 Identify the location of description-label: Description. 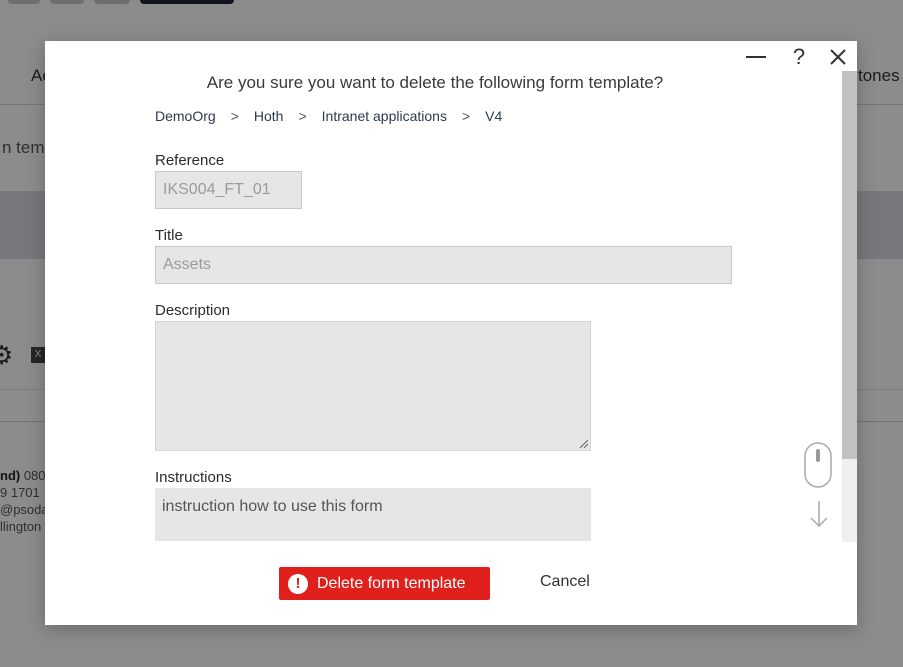
(193, 310).